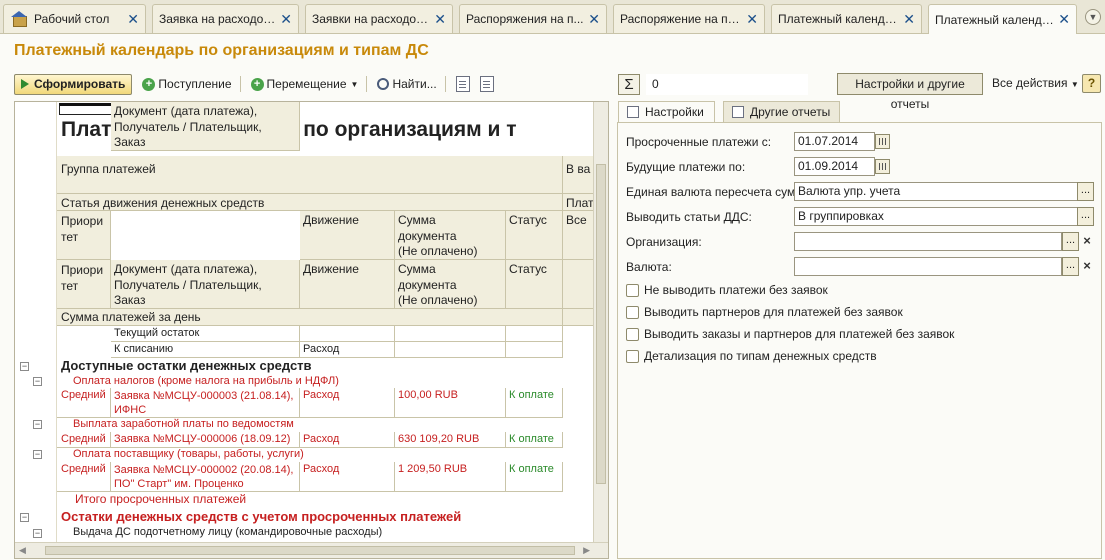  What do you see at coordinates (161, 499) in the screenshot?
I see `overdue-total-row: Итого просроченных платежей` at bounding box center [161, 499].